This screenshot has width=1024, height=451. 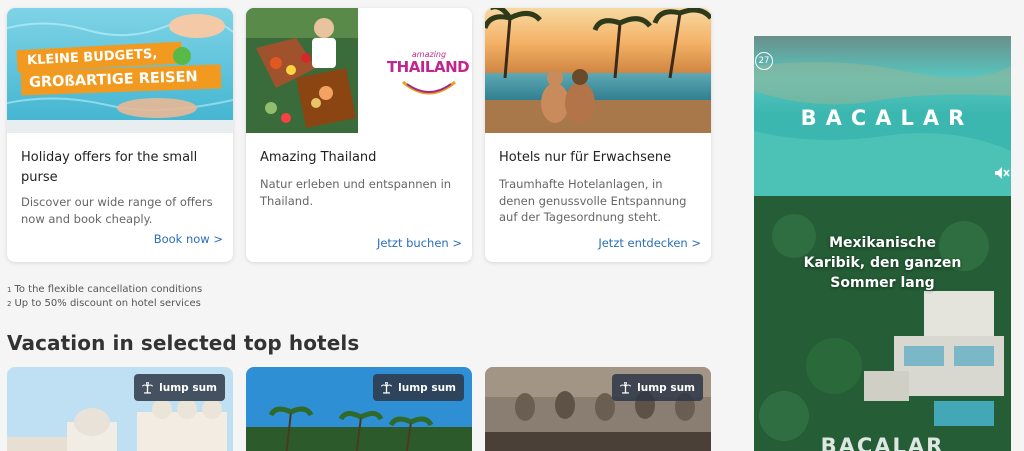 I want to click on jetzt-buchen-link: Jetzt buchen >, so click(x=419, y=243).